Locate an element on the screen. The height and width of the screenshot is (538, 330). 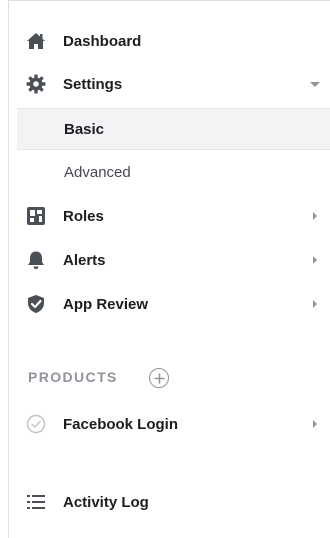
shield-check-icon is located at coordinates (36, 304).